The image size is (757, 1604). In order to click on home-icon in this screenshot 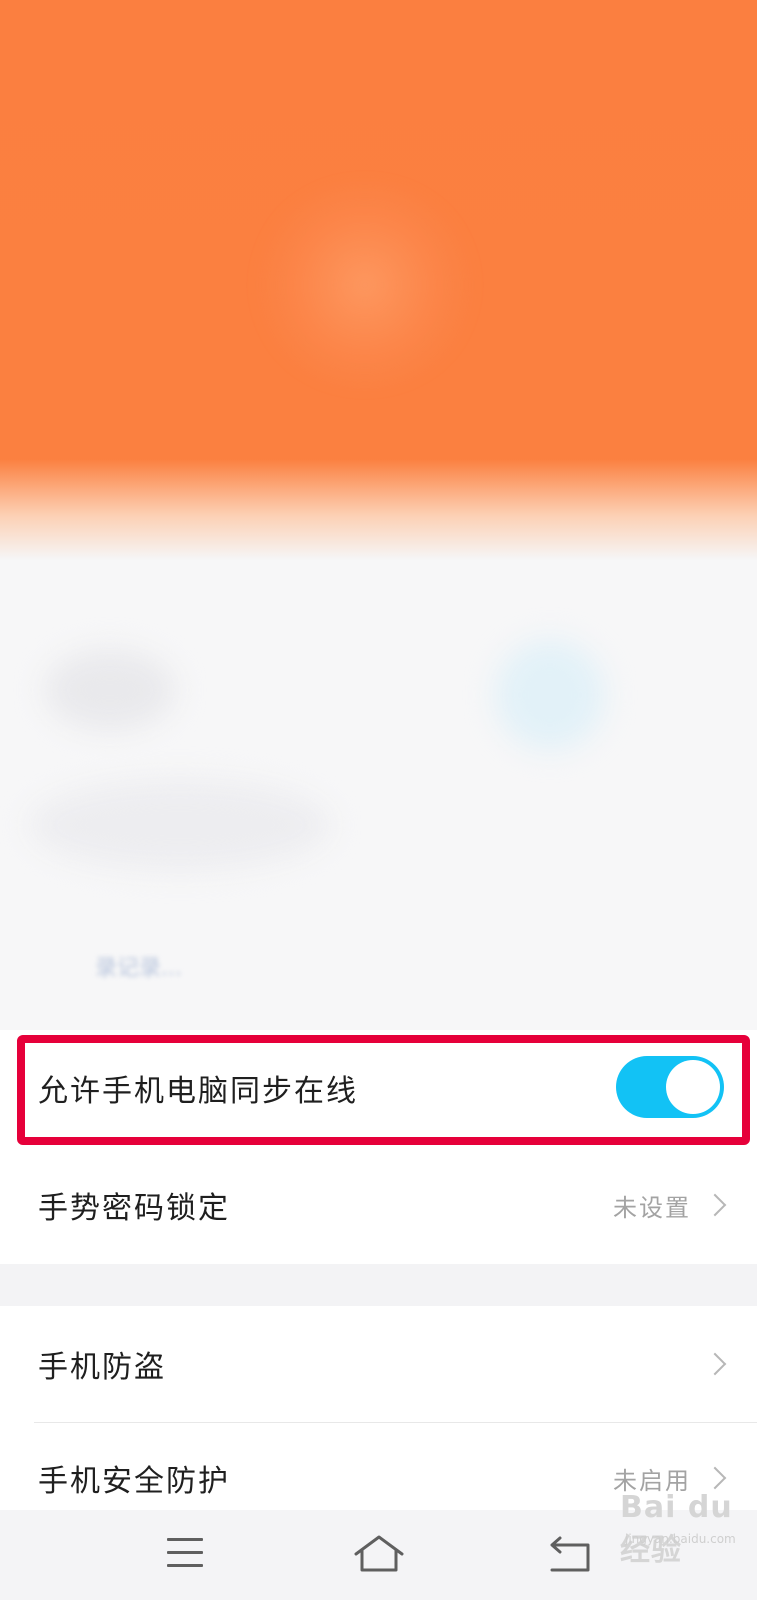, I will do `click(379, 1553)`.